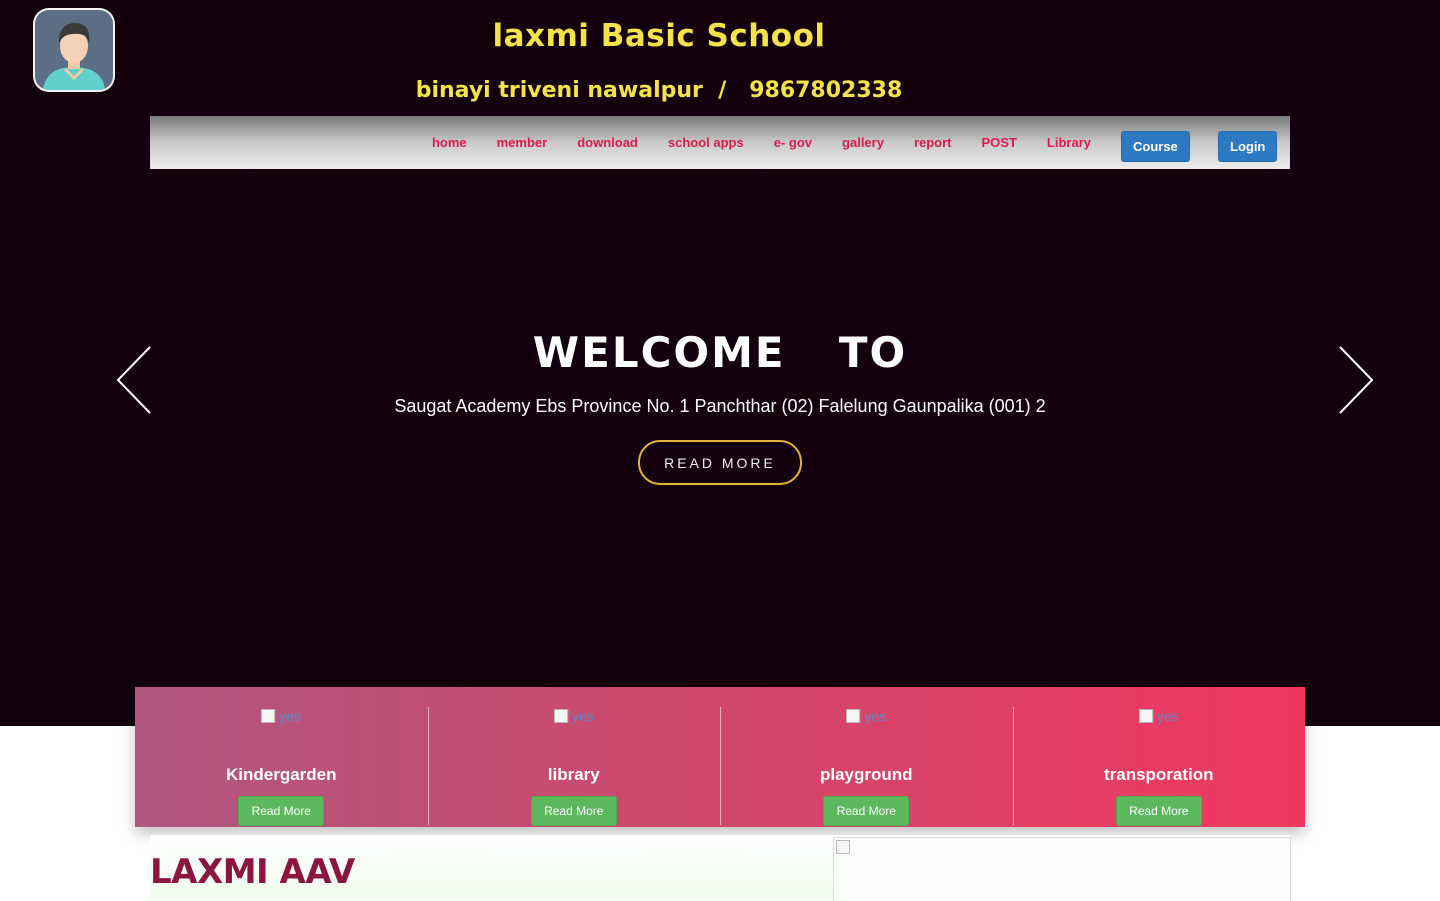 The width and height of the screenshot is (1440, 901). Describe the element at coordinates (1158, 774) in the screenshot. I see `feature-title: transporation` at that location.